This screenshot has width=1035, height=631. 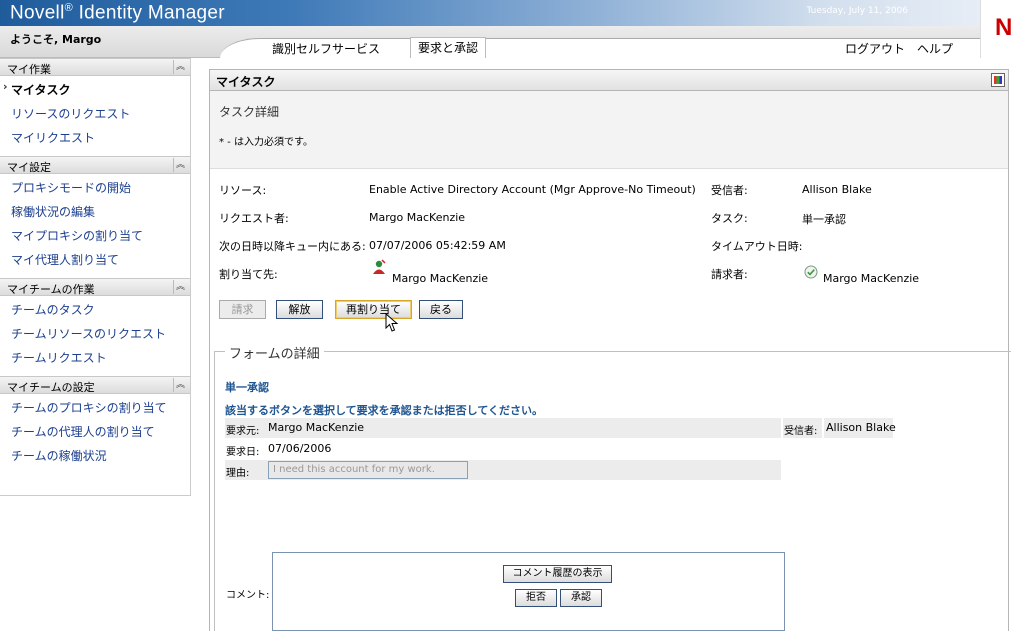 I want to click on check-circle-icon, so click(x=811, y=272).